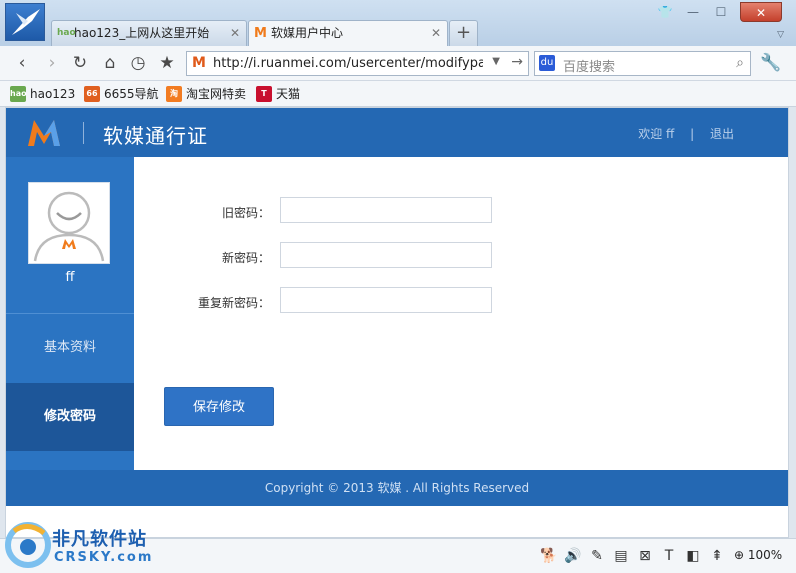  I want to click on new-password-label: 新密码：, so click(245, 258).